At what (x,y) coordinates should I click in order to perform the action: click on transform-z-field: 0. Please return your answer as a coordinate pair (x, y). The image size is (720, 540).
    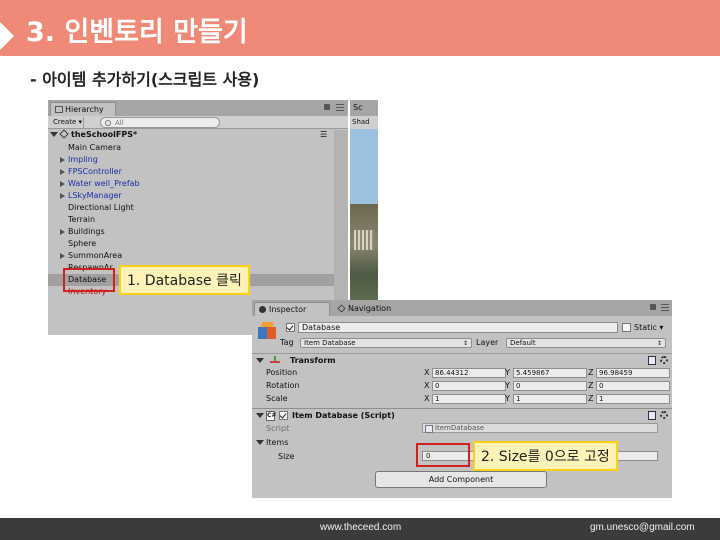
    Looking at the image, I should click on (633, 386).